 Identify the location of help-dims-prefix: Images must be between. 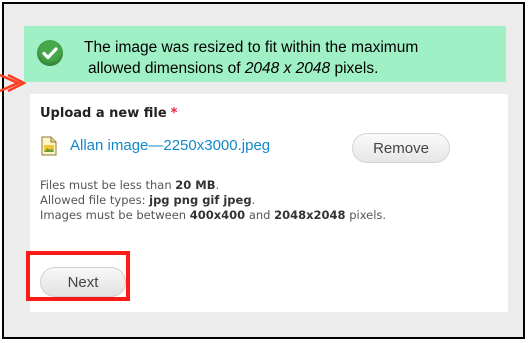
(115, 215).